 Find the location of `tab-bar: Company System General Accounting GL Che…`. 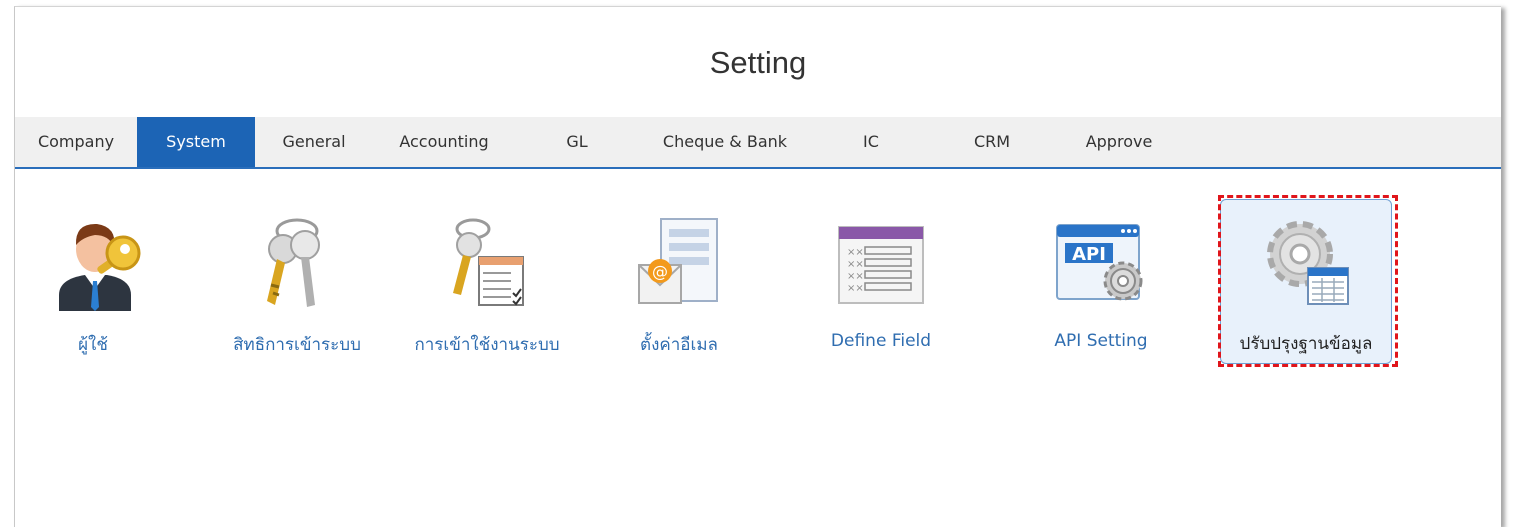

tab-bar: Company System General Accounting GL Che… is located at coordinates (758, 143).